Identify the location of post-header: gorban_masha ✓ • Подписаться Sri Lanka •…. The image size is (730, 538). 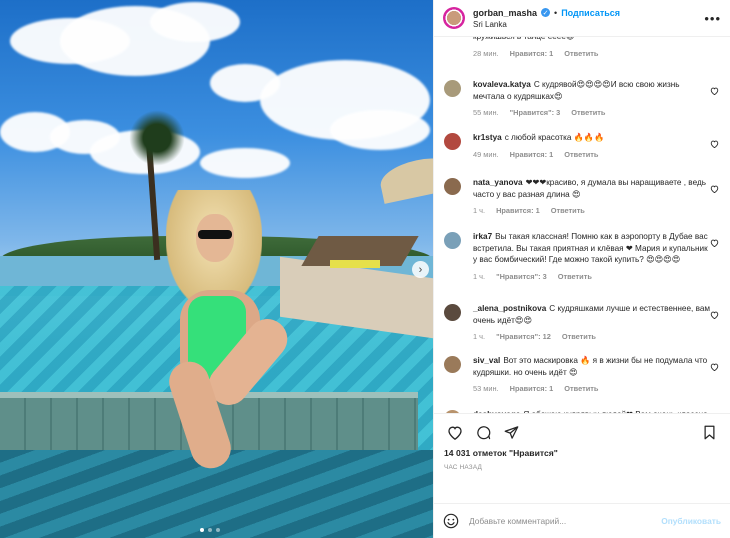
(582, 18).